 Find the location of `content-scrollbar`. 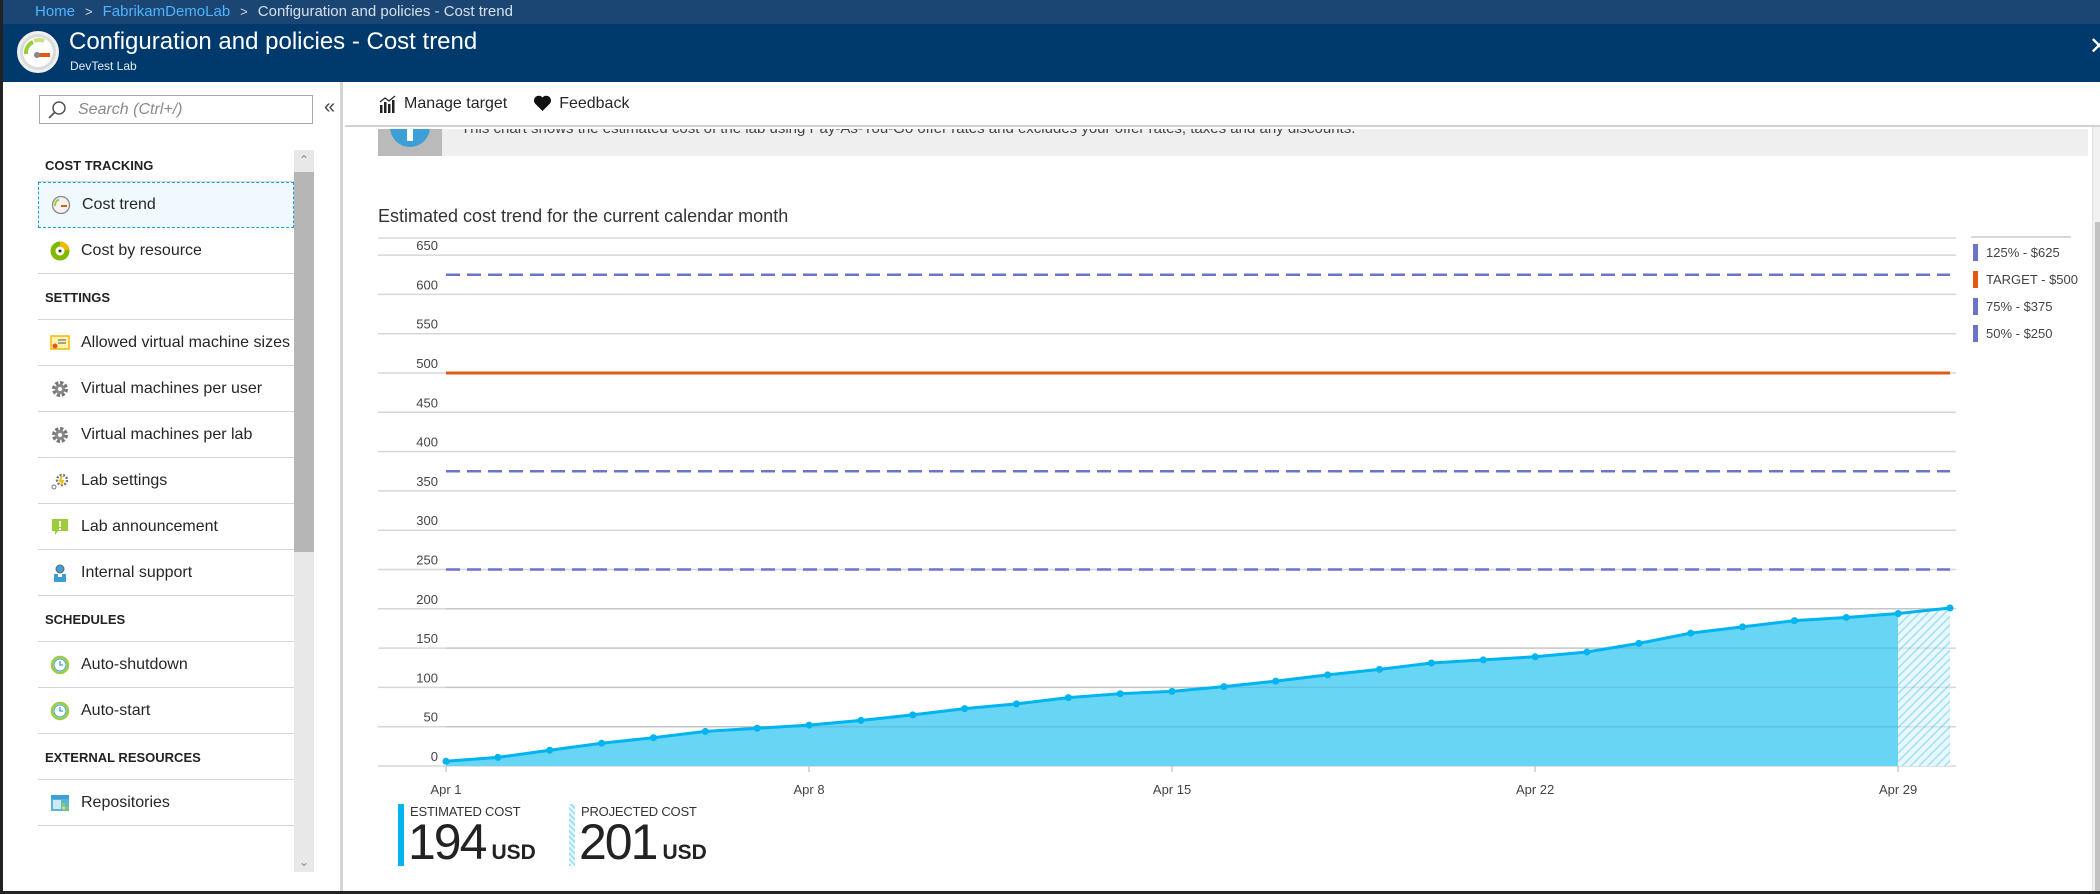

content-scrollbar is located at coordinates (2096, 509).